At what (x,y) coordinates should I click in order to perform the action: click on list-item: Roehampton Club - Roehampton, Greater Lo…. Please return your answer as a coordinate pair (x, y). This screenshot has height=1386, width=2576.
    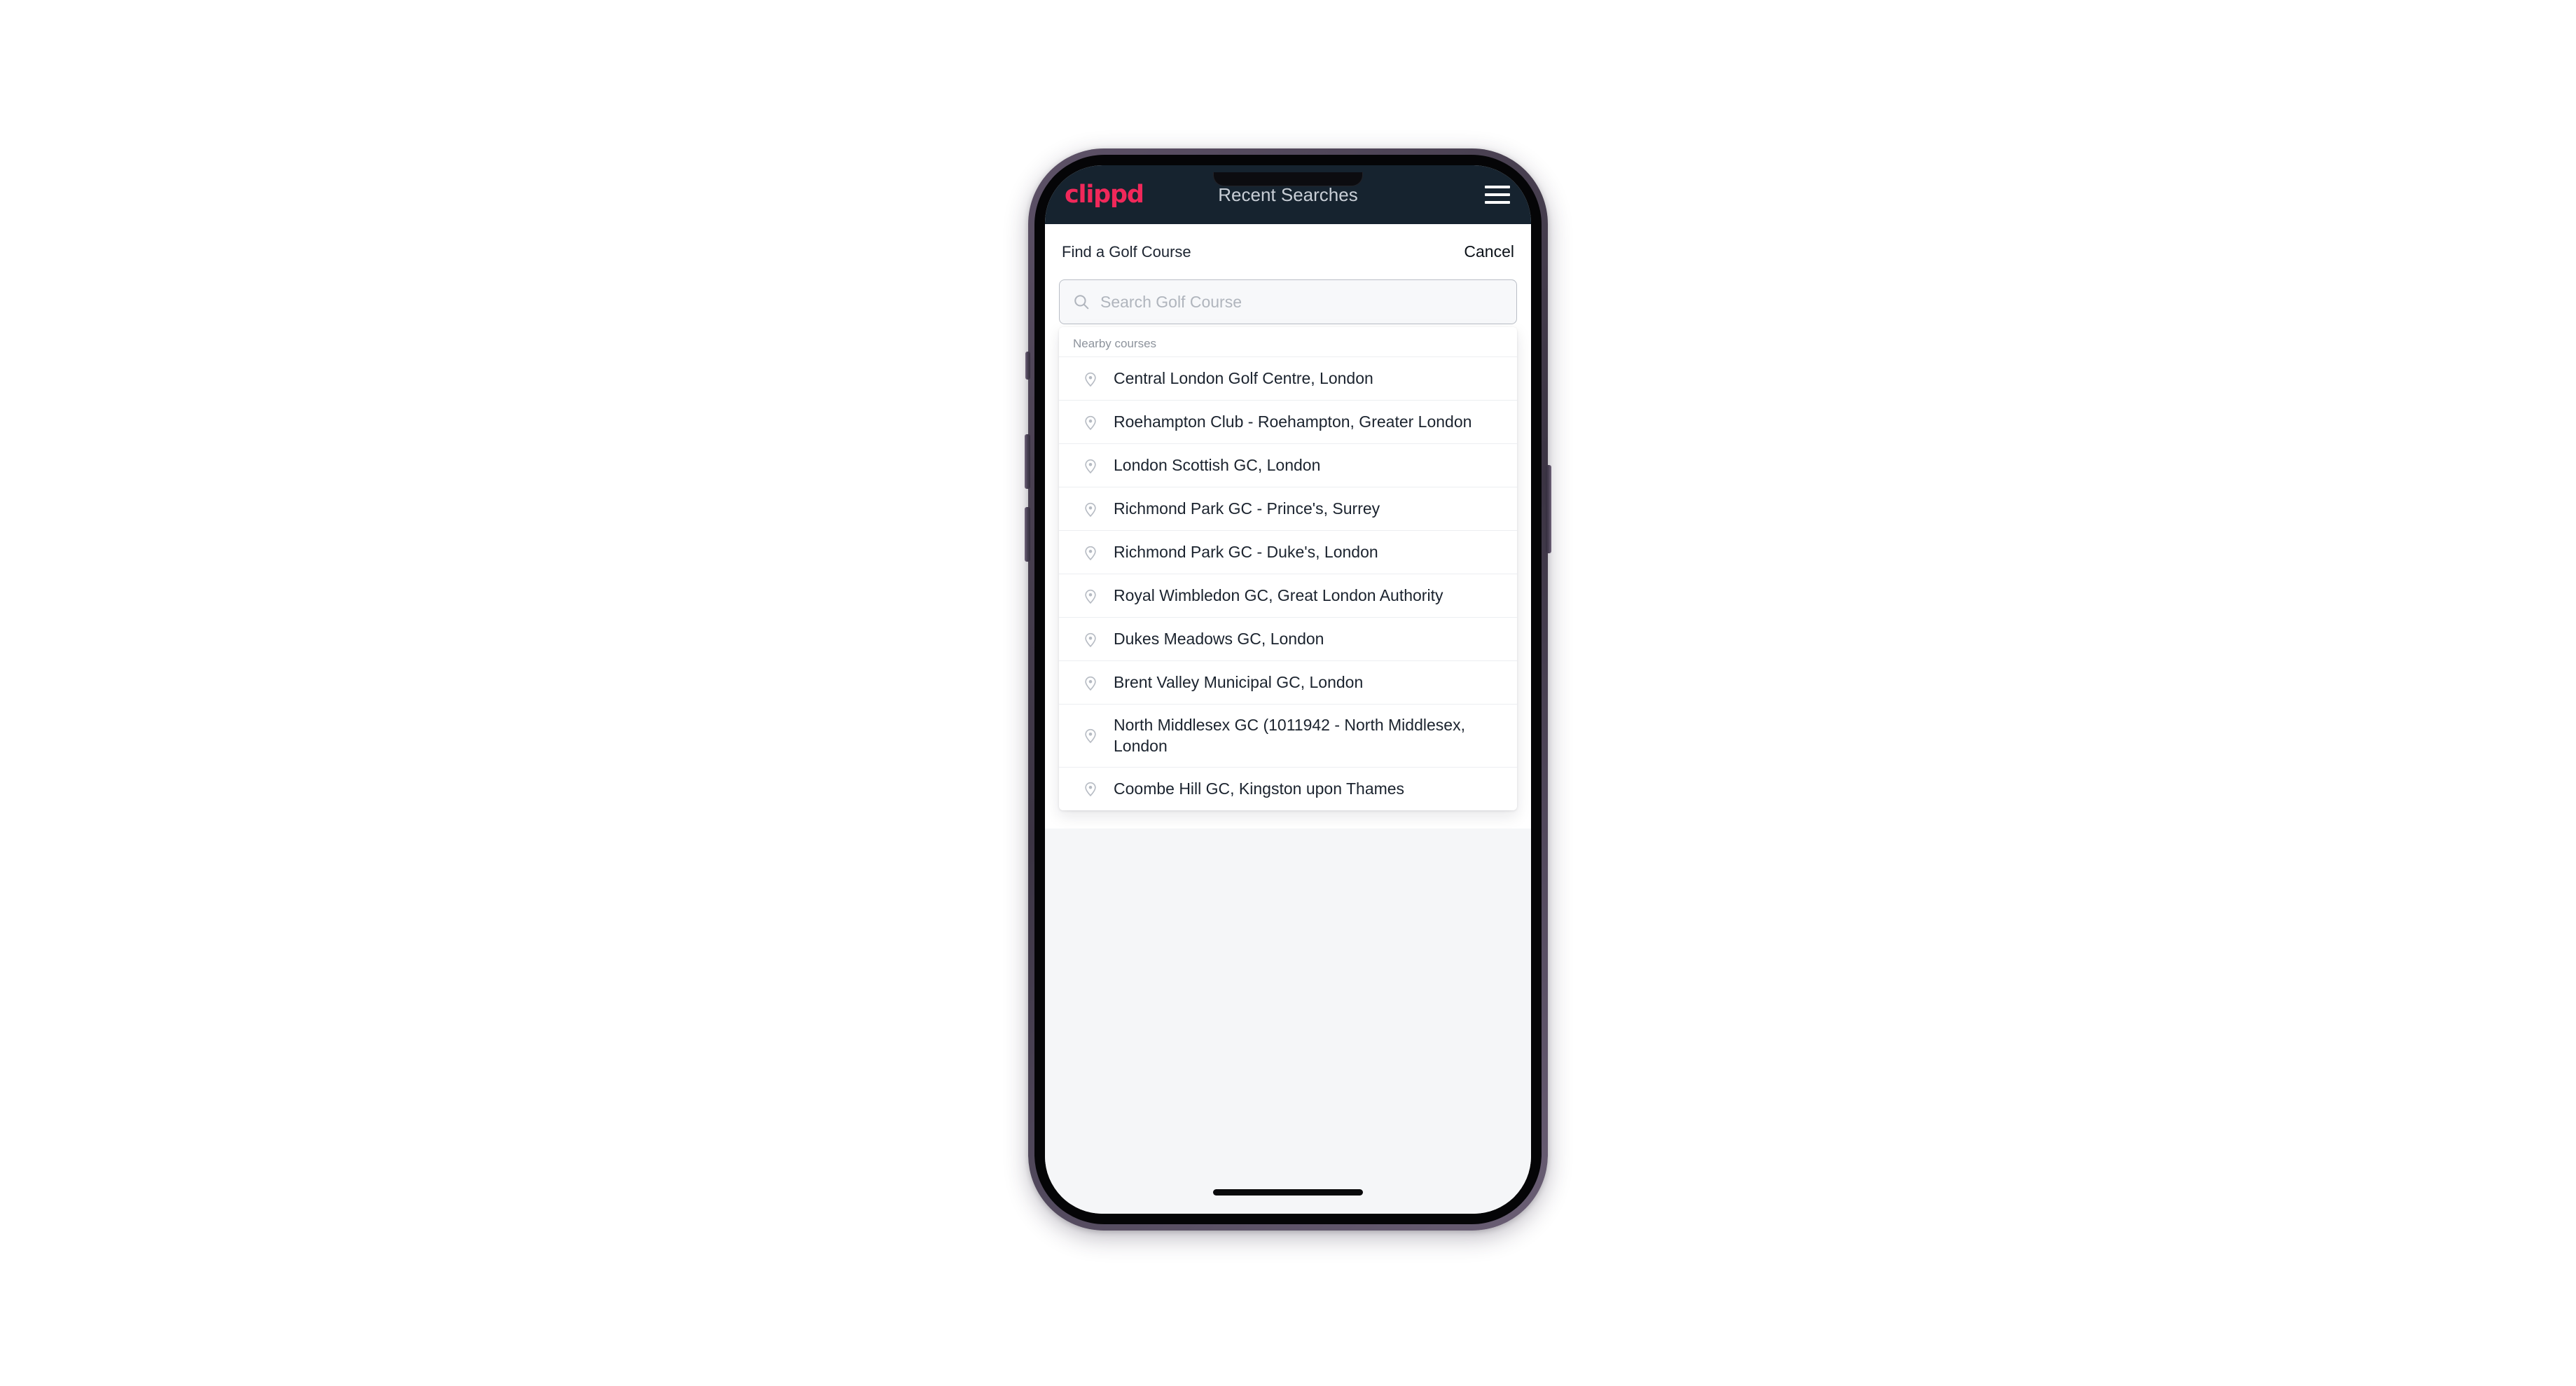
    Looking at the image, I should click on (1288, 422).